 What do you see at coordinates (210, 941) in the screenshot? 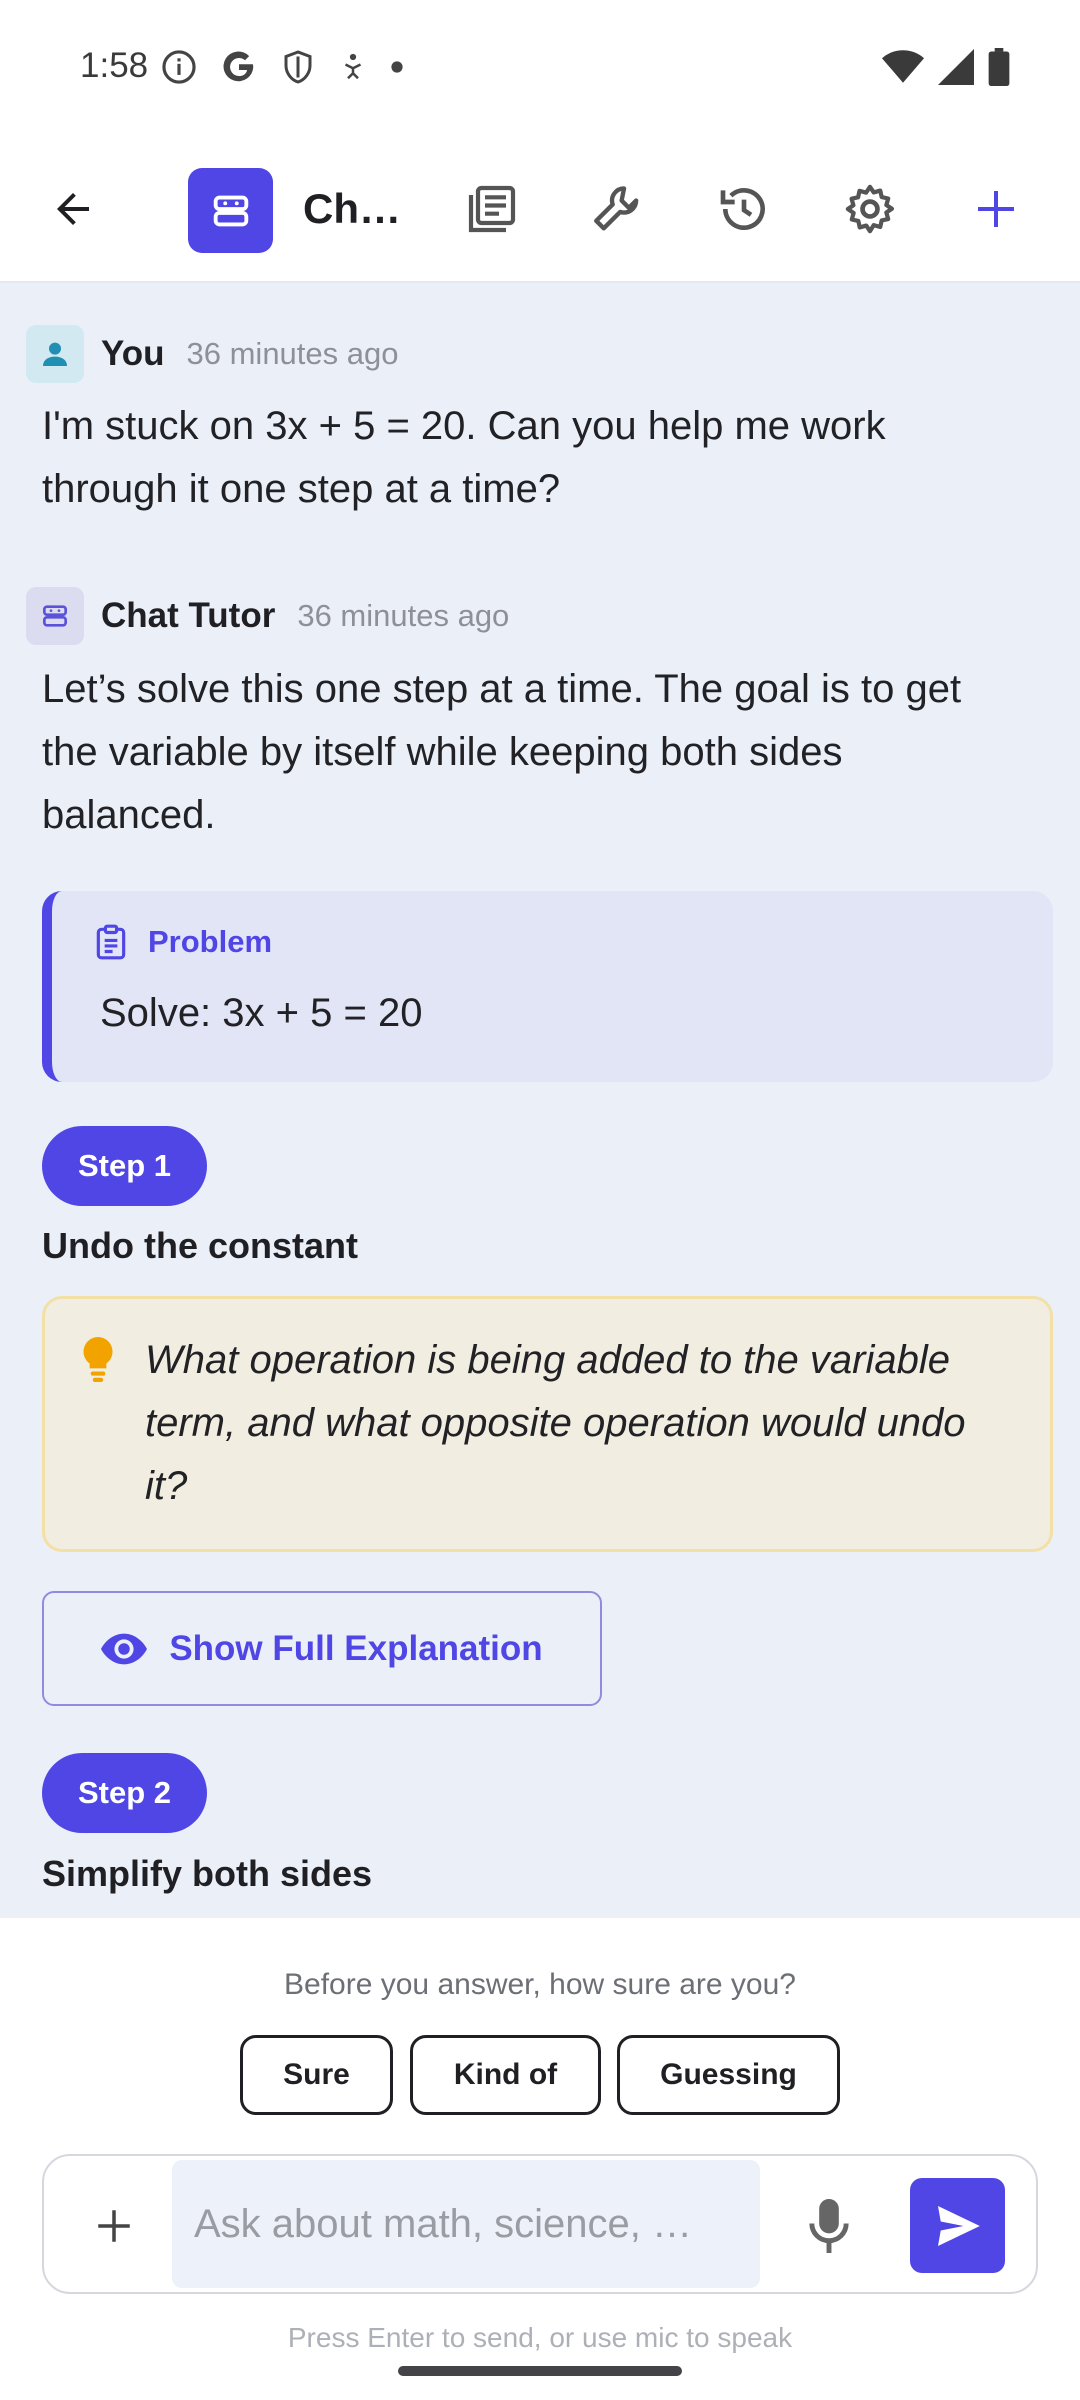
I see `problem-label: Problem` at bounding box center [210, 941].